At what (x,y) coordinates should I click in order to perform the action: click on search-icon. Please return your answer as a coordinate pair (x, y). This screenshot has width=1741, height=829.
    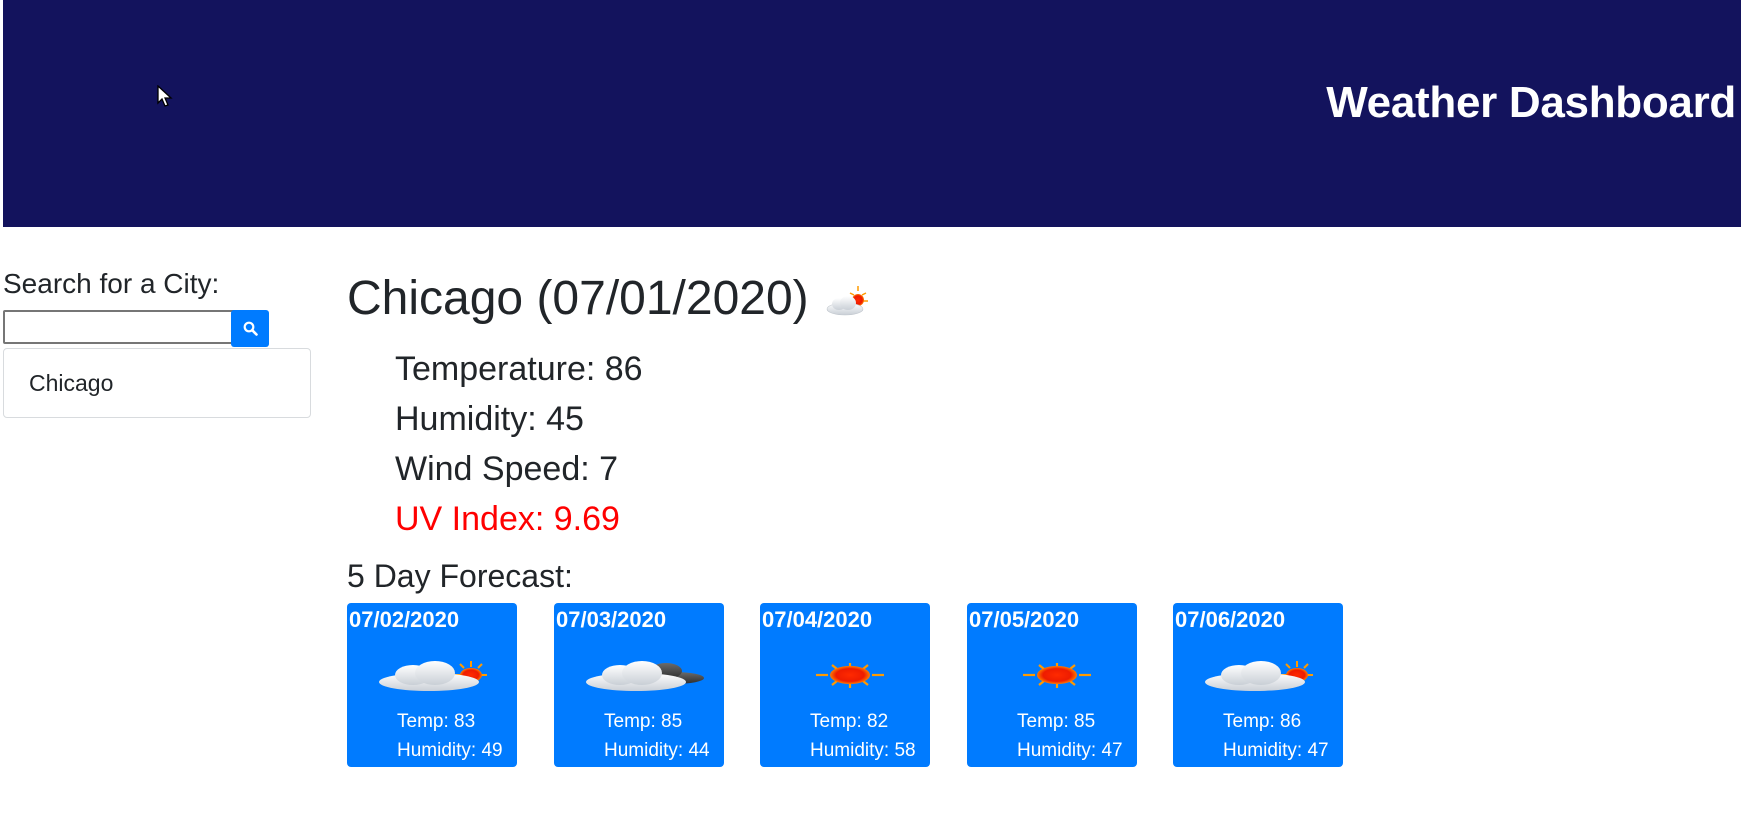
    Looking at the image, I should click on (250, 328).